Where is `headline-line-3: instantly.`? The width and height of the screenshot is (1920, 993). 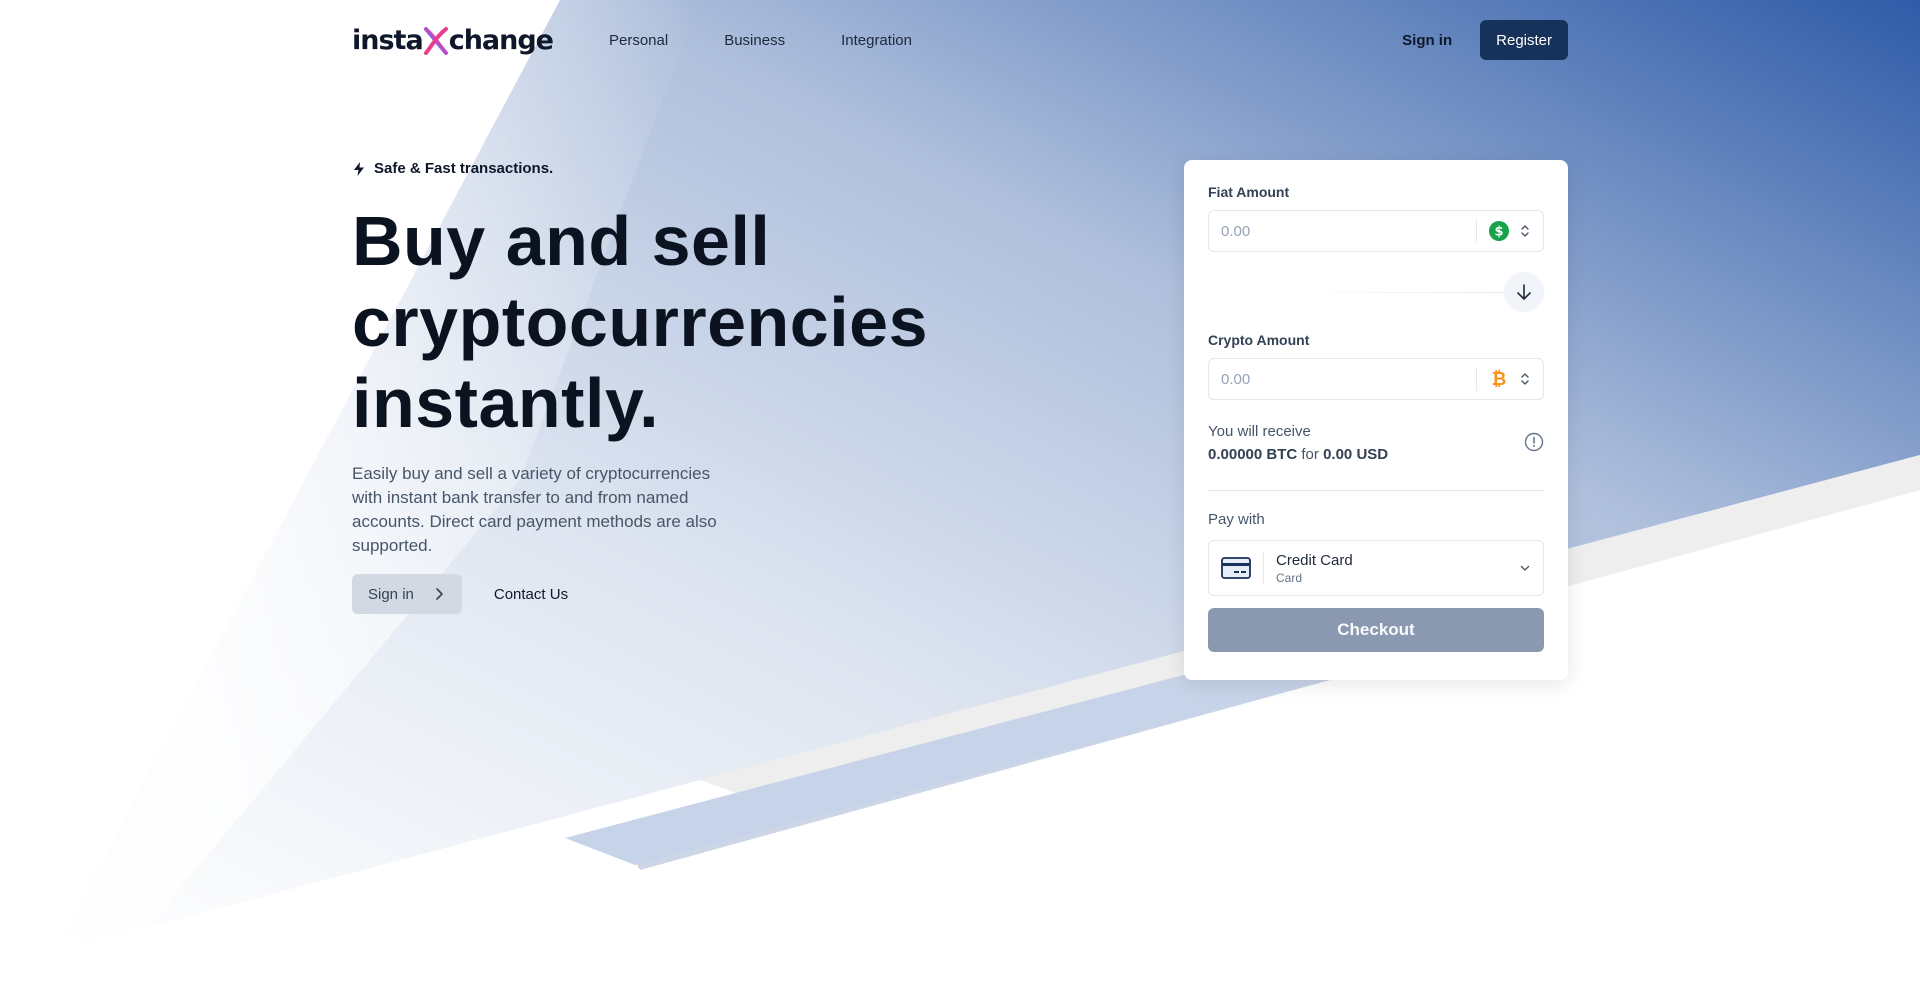
headline-line-3: instantly. is located at coordinates (506, 403).